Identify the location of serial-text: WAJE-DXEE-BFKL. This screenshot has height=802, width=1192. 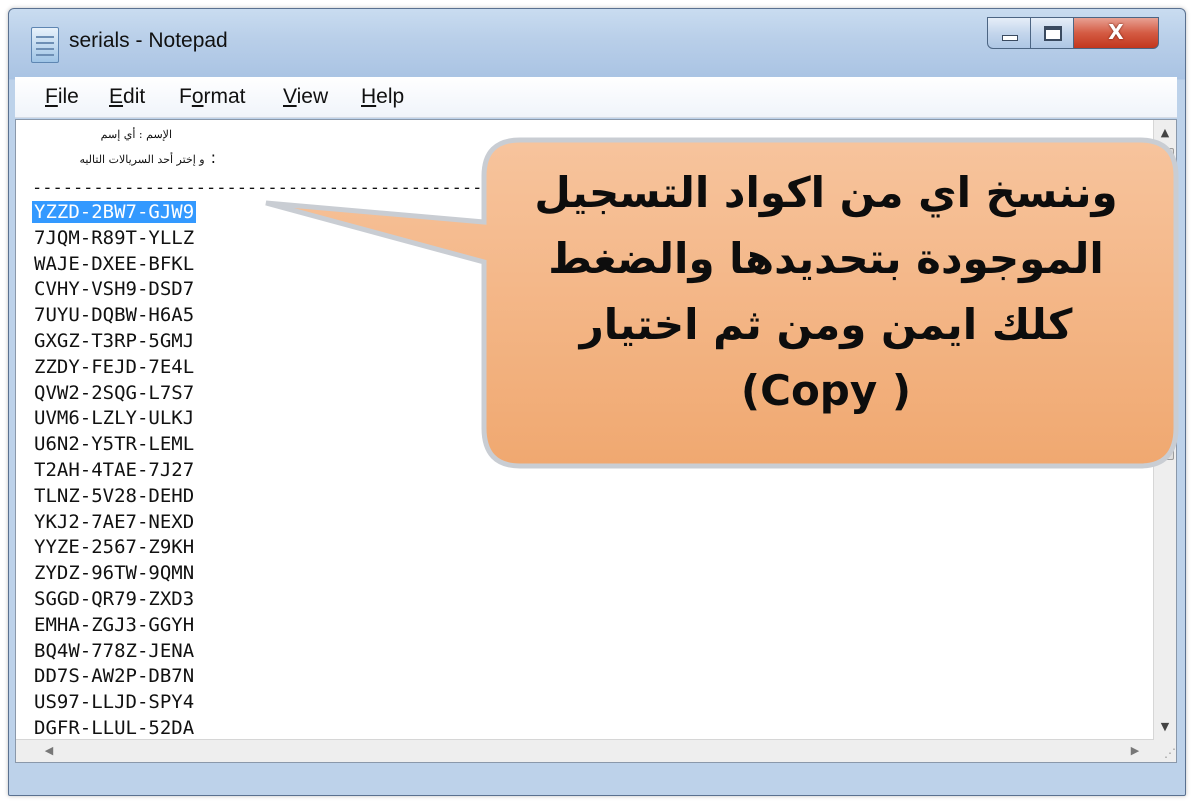
(114, 263).